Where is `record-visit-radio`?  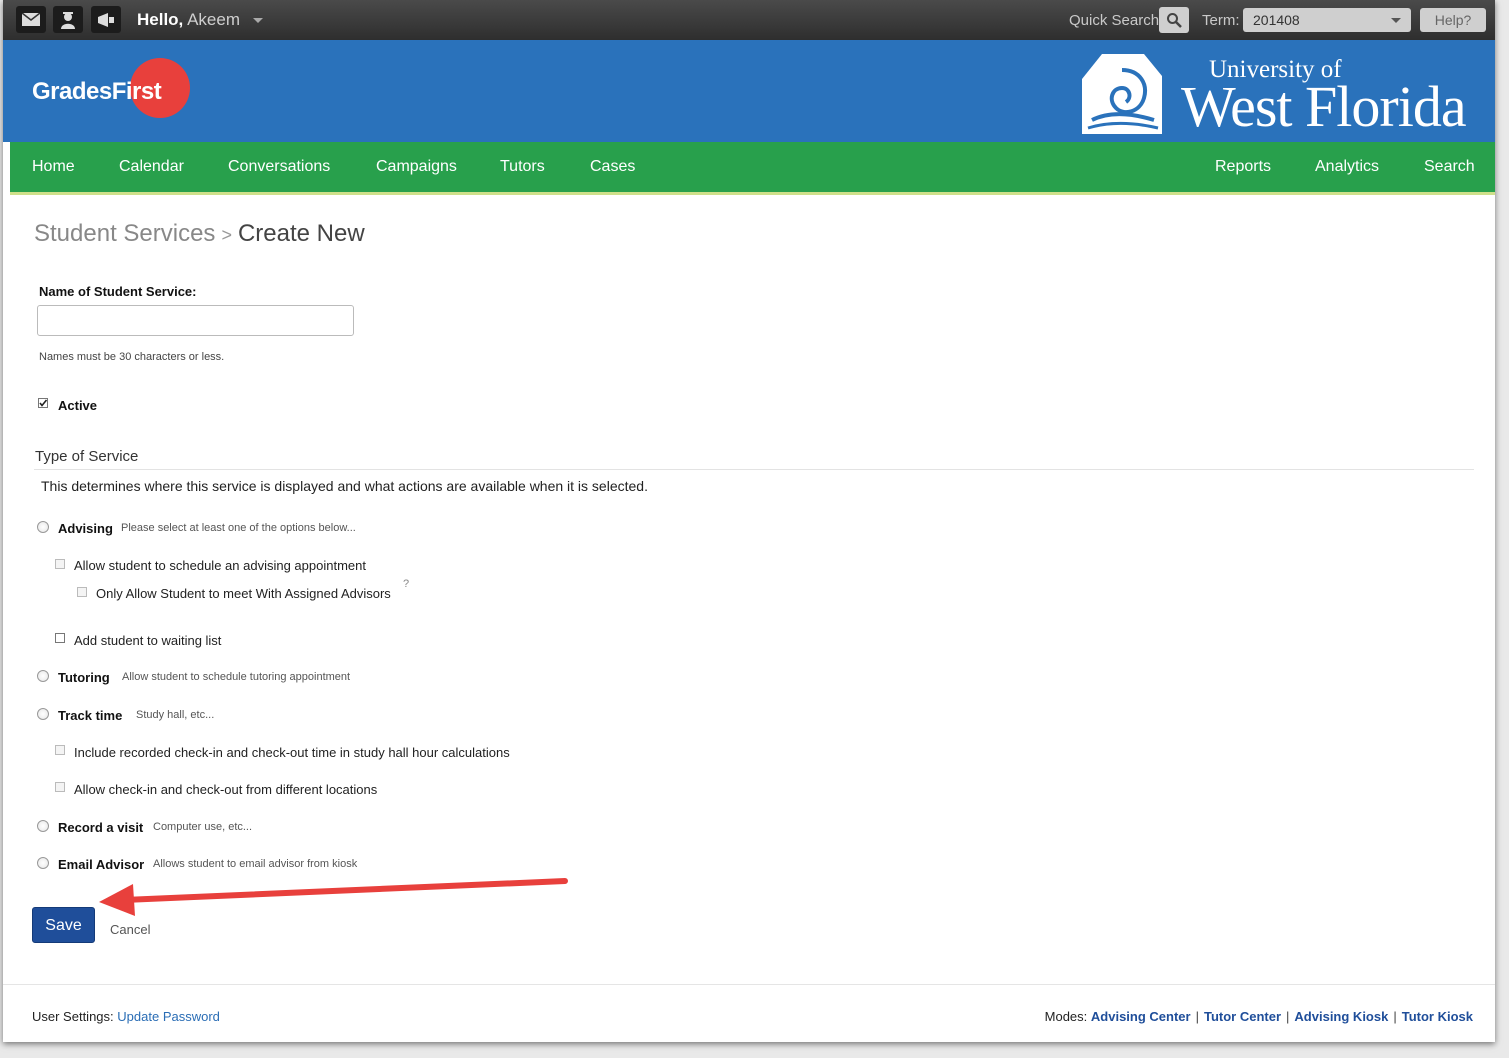 record-visit-radio is located at coordinates (43, 826).